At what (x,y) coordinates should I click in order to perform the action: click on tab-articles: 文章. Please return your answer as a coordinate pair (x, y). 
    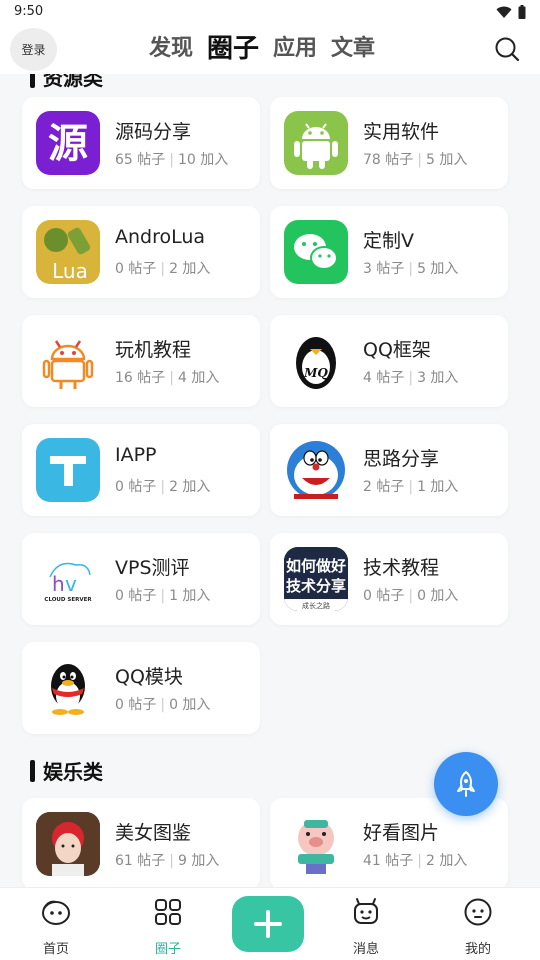
    Looking at the image, I should click on (353, 49).